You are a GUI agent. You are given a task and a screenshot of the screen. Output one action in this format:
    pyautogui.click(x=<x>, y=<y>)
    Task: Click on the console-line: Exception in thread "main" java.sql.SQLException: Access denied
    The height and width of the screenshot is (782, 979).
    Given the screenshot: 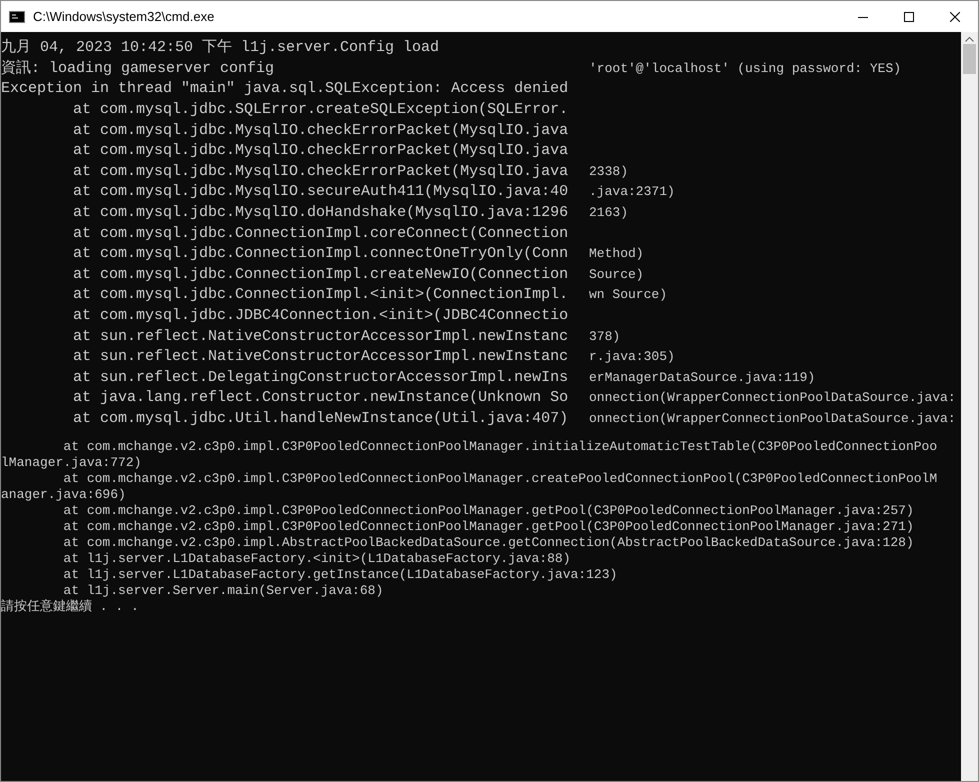 What is the action you would take?
    pyautogui.click(x=285, y=89)
    